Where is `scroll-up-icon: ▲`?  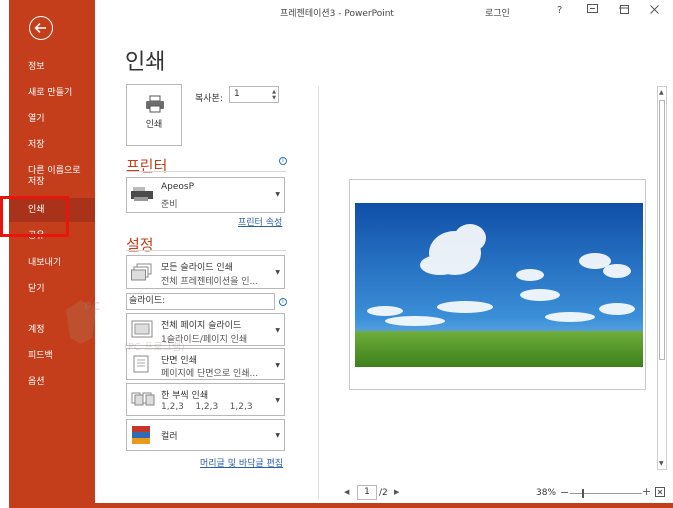
scroll-up-icon: ▲ is located at coordinates (661, 92).